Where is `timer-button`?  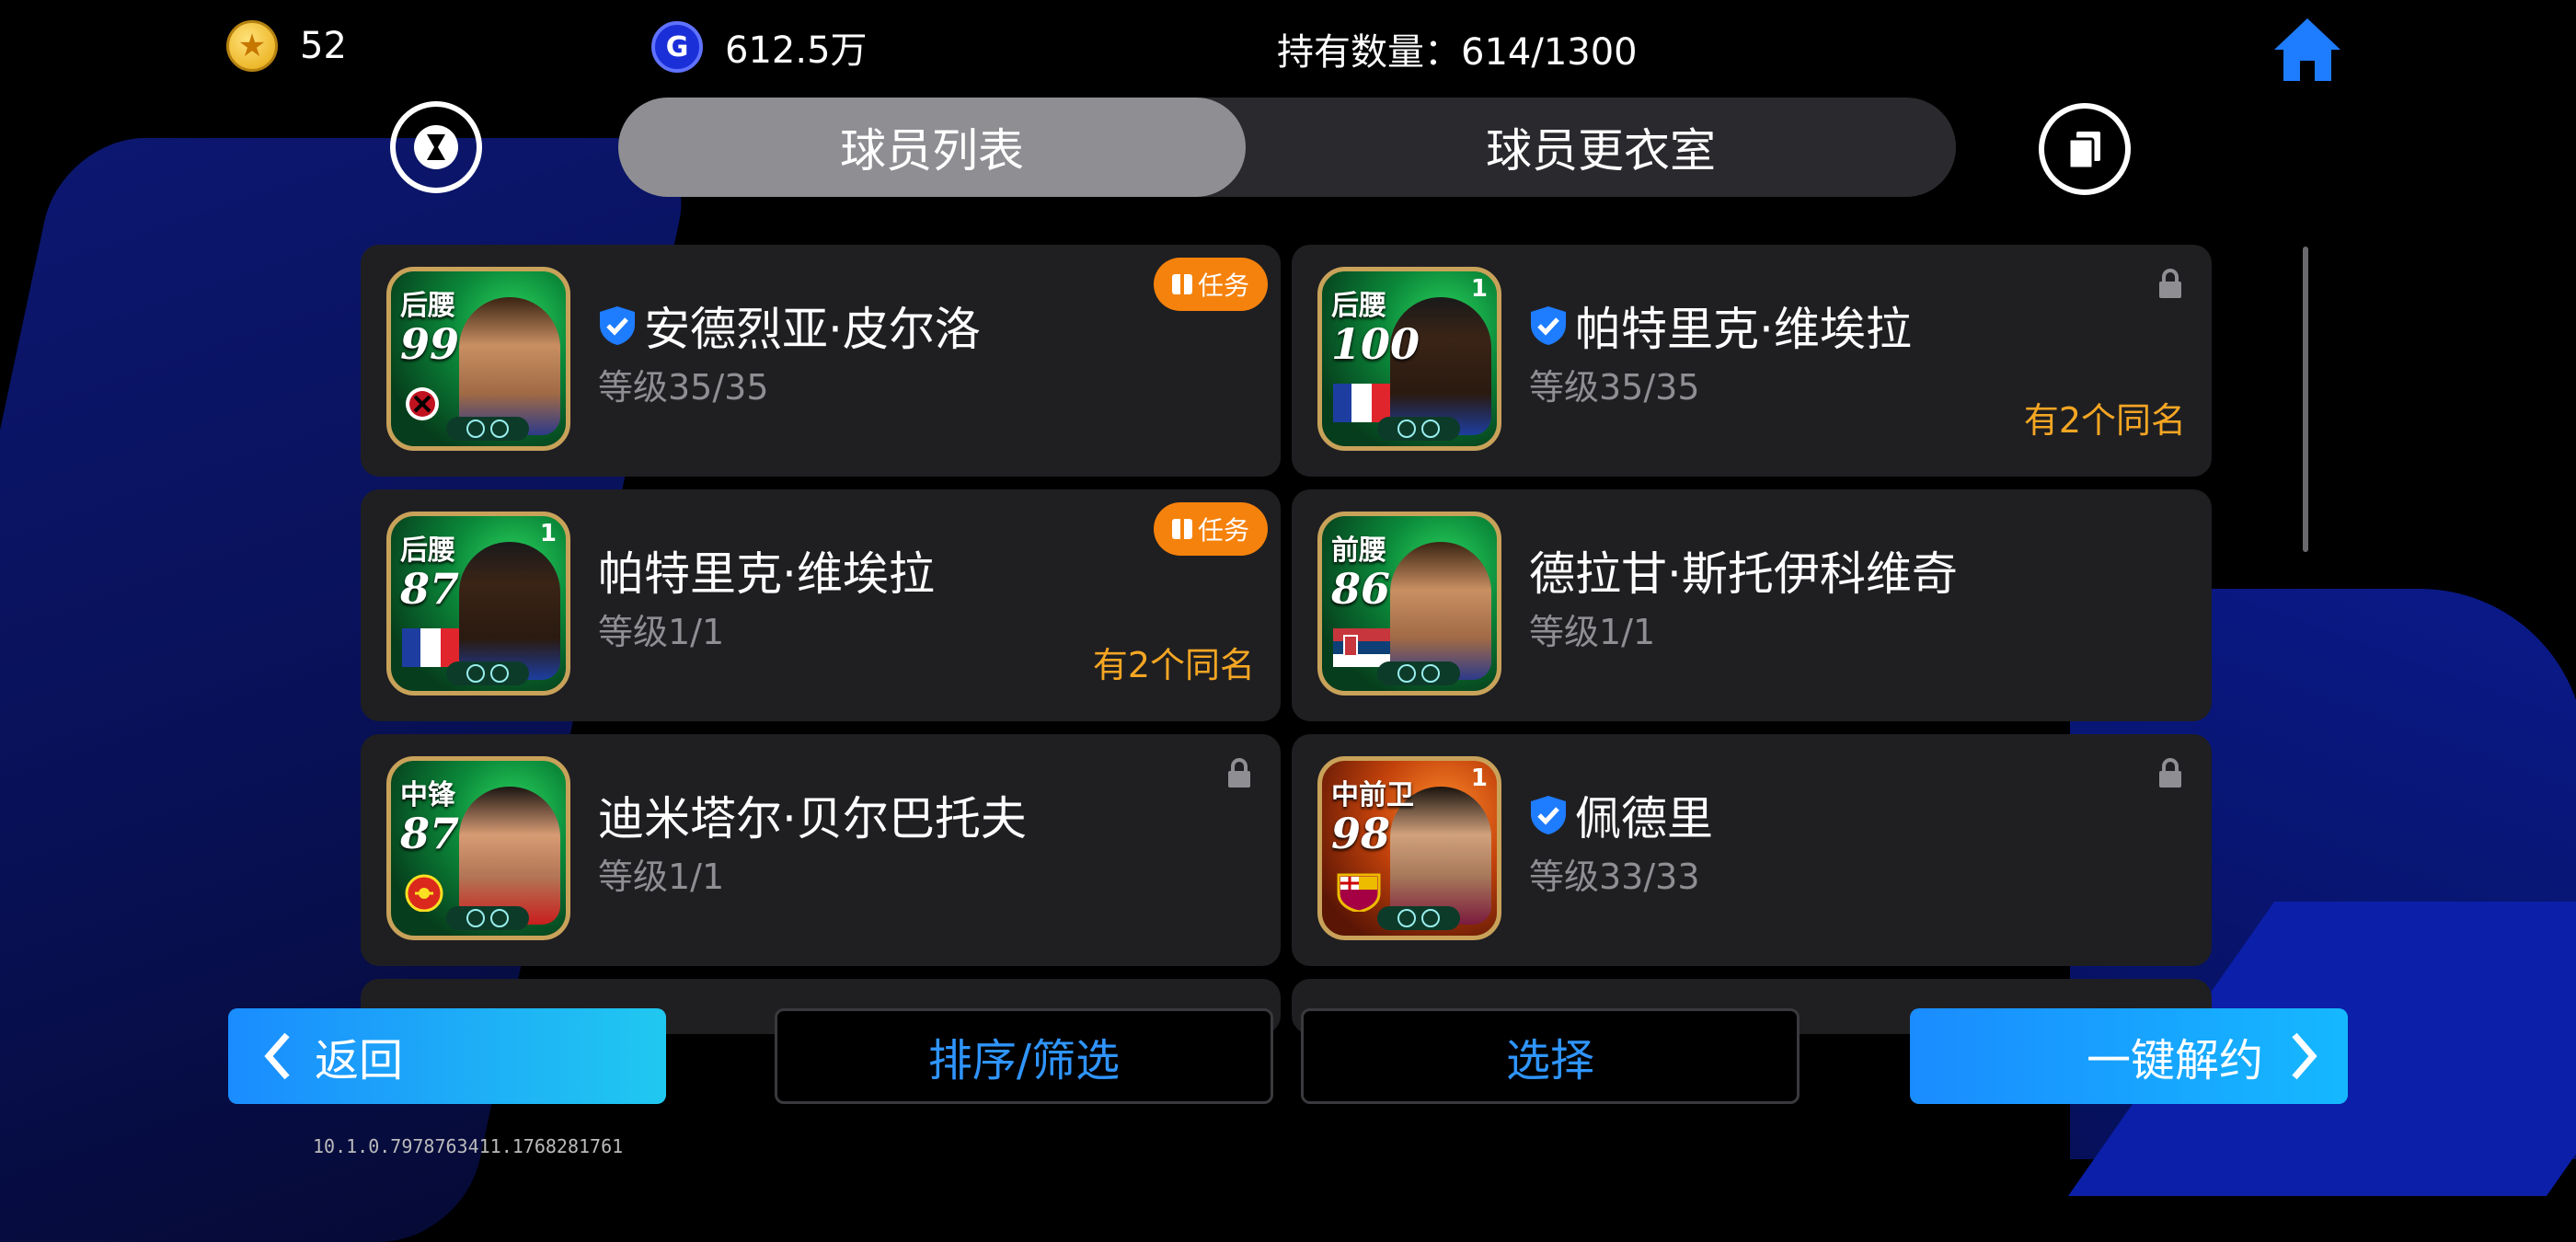
timer-button is located at coordinates (436, 147).